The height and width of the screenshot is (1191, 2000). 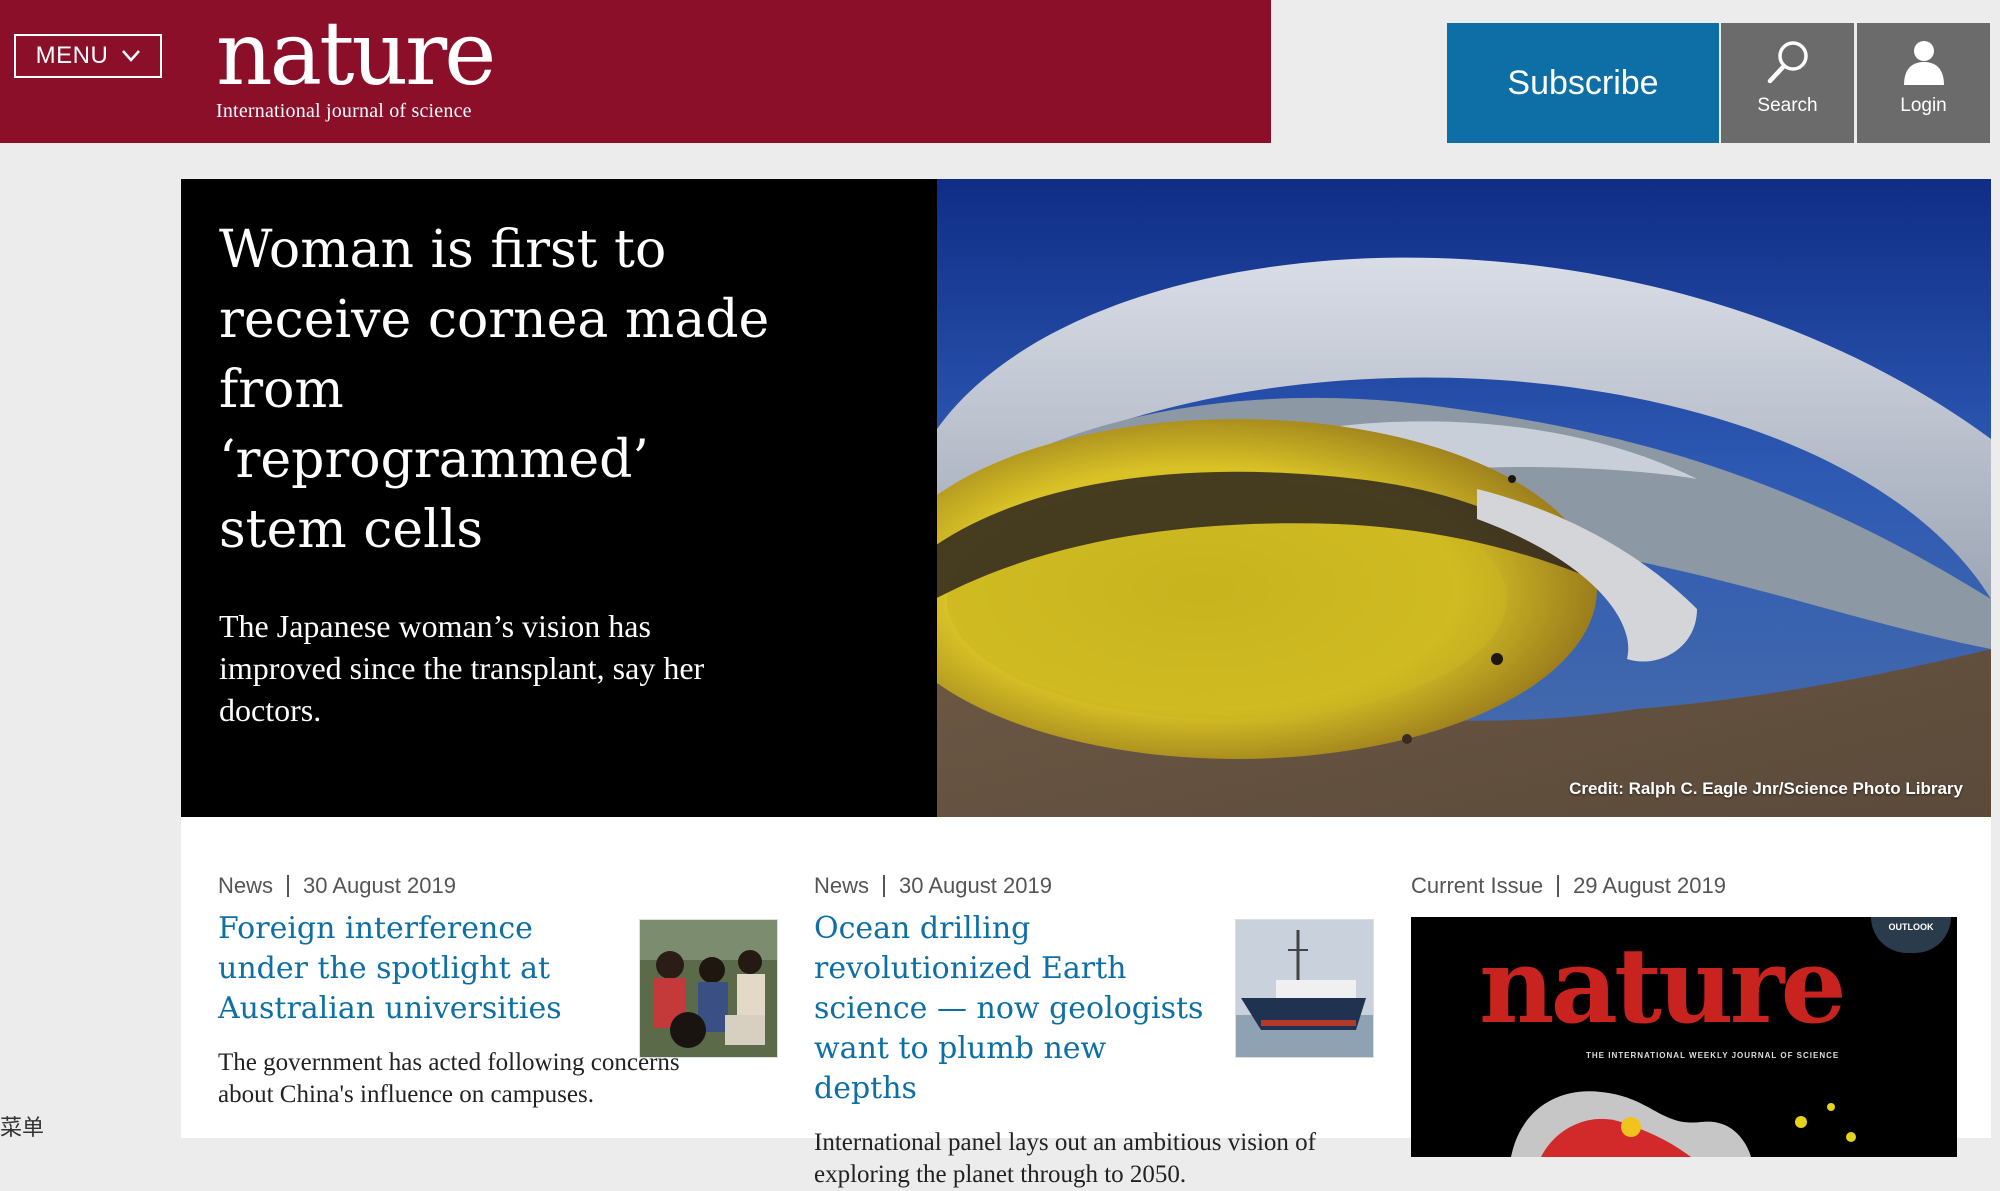 I want to click on cover-artwork, so click(x=1683, y=1124).